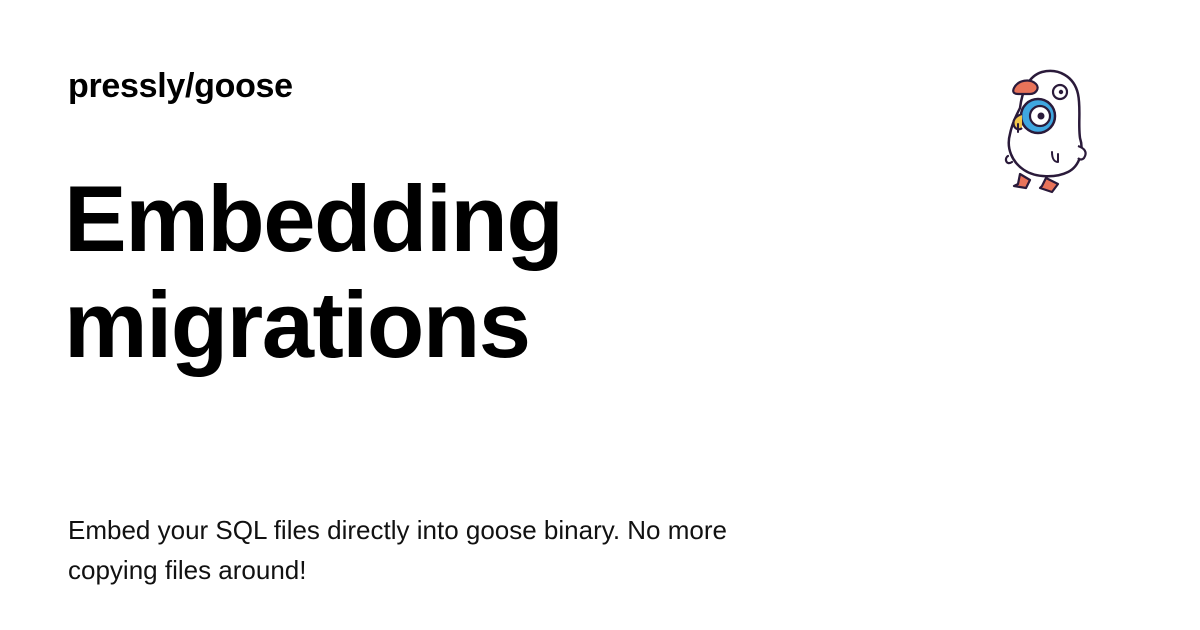  What do you see at coordinates (180, 86) in the screenshot?
I see `repo-name: pressly/goose` at bounding box center [180, 86].